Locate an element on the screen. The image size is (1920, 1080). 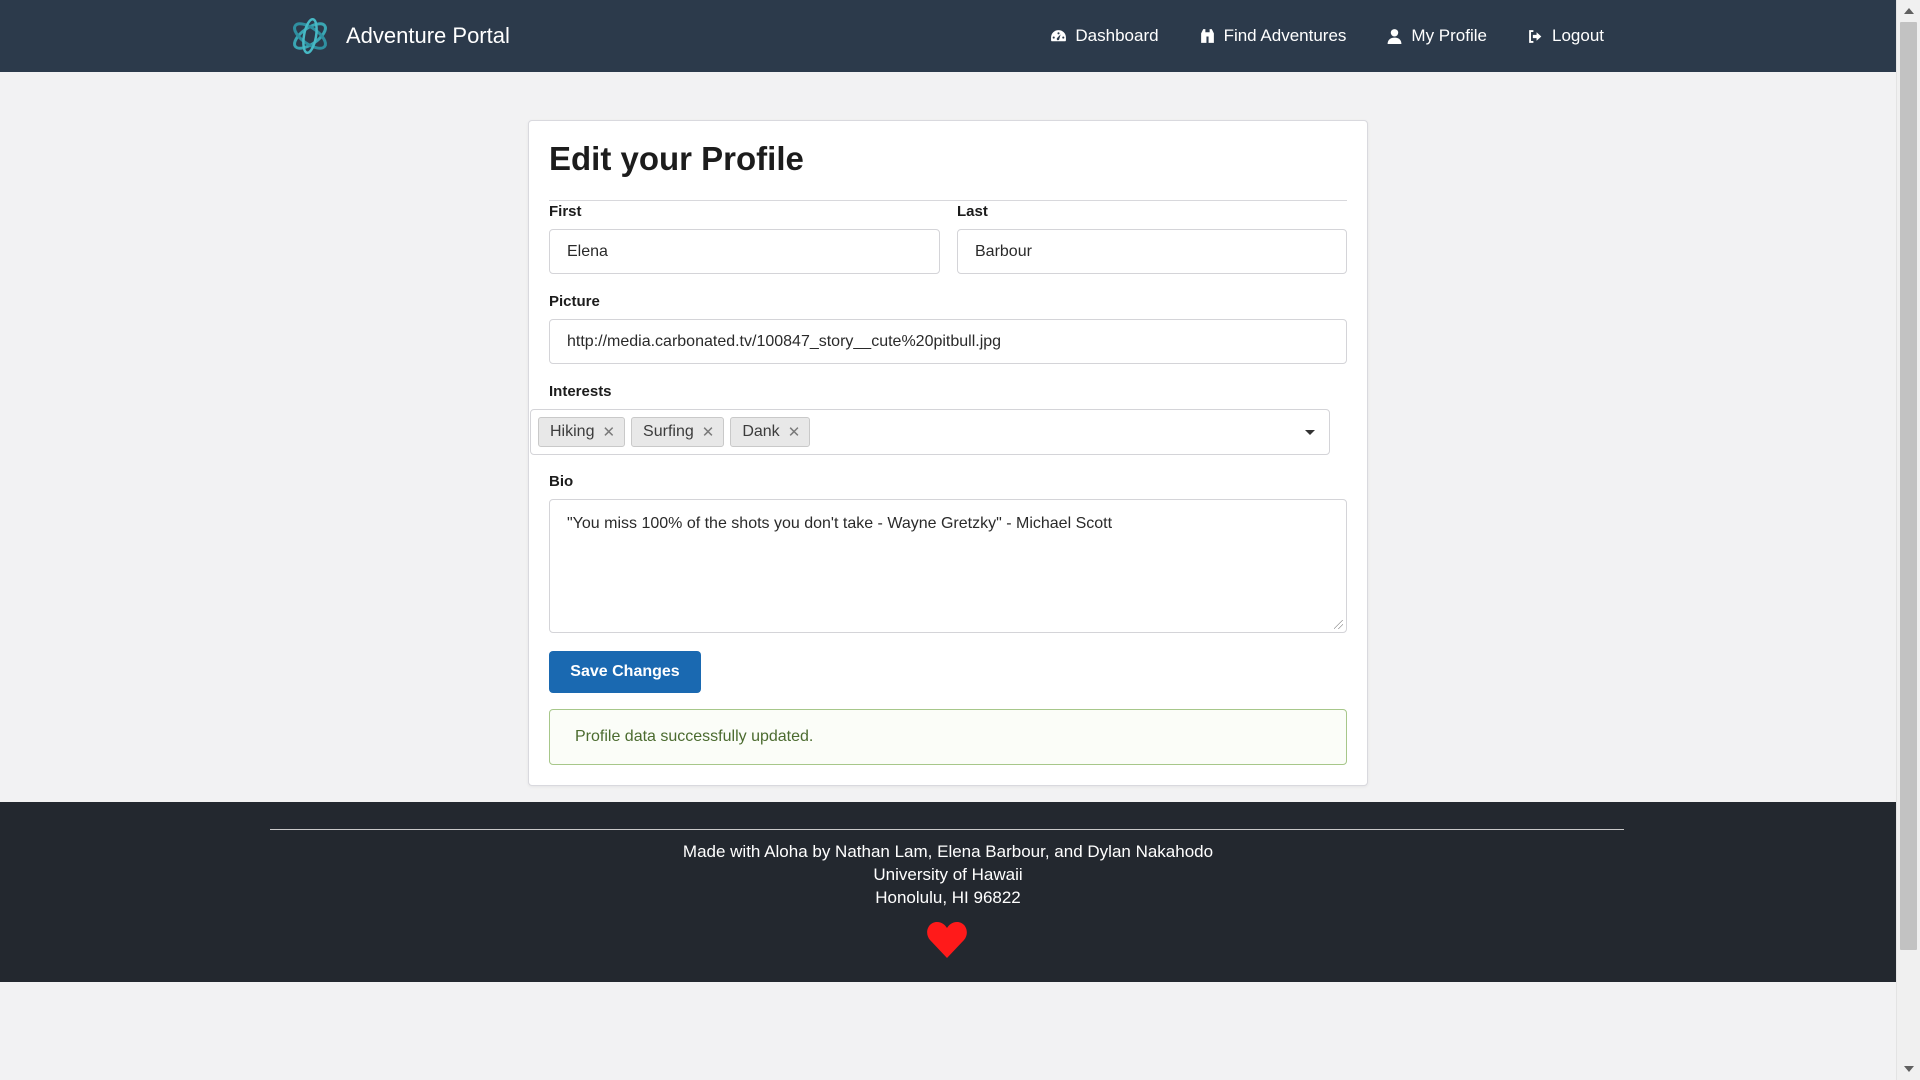
nav-my-profile-label: My Profile is located at coordinates (1449, 35).